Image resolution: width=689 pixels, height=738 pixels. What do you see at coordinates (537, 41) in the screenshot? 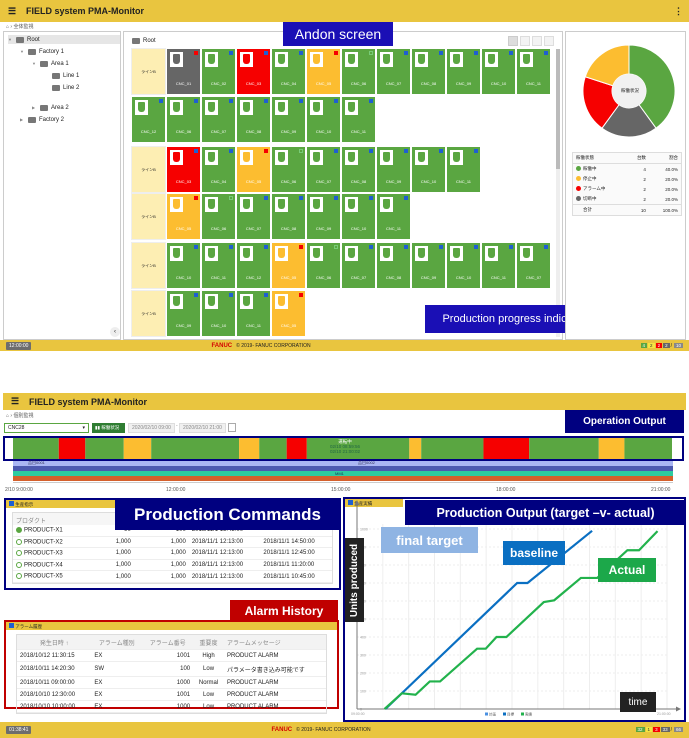
I see `detail-view-icon` at bounding box center [537, 41].